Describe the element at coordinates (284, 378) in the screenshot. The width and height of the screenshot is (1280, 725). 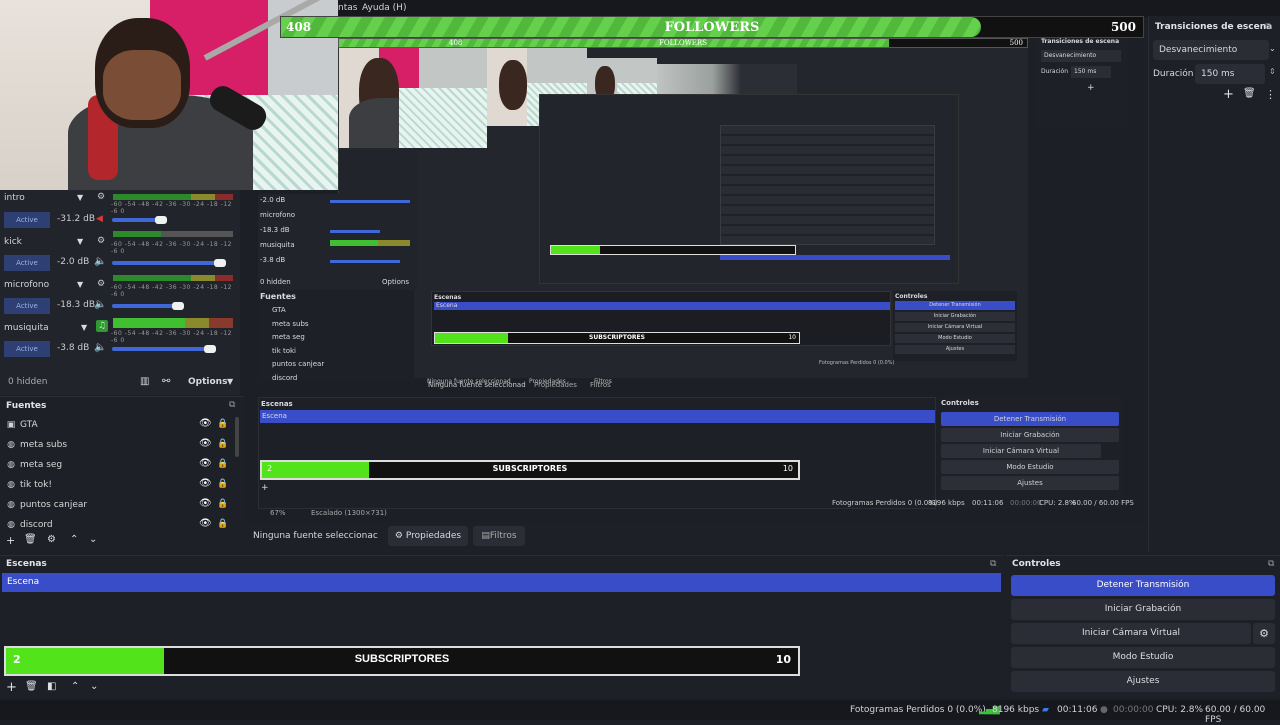
I see `mid-source-5: discord` at that location.